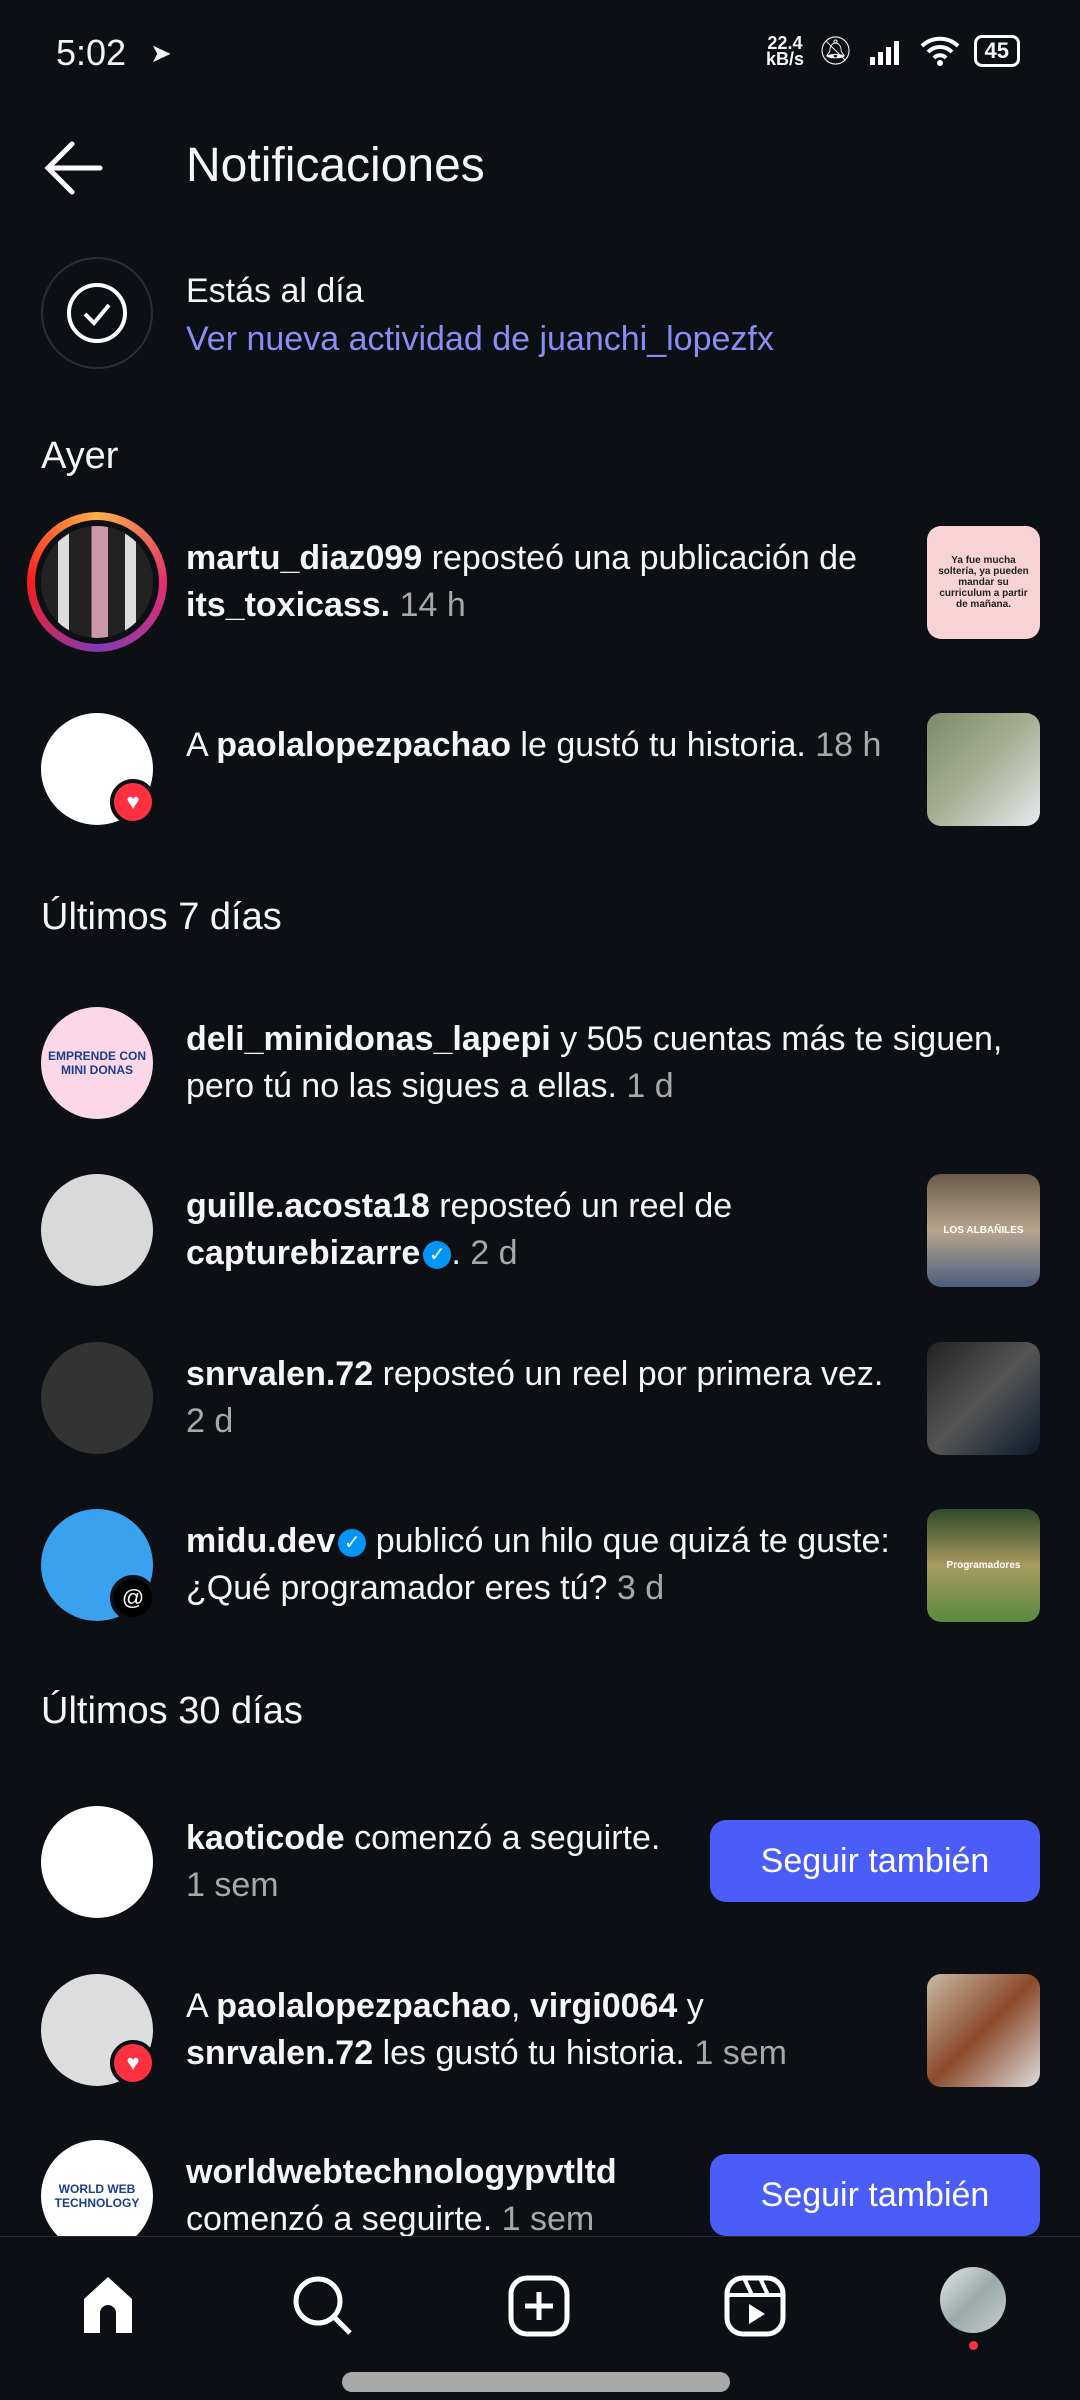 This screenshot has height=2400, width=1080. I want to click on section-last-30-days: Últimos 30 días, so click(172, 1711).